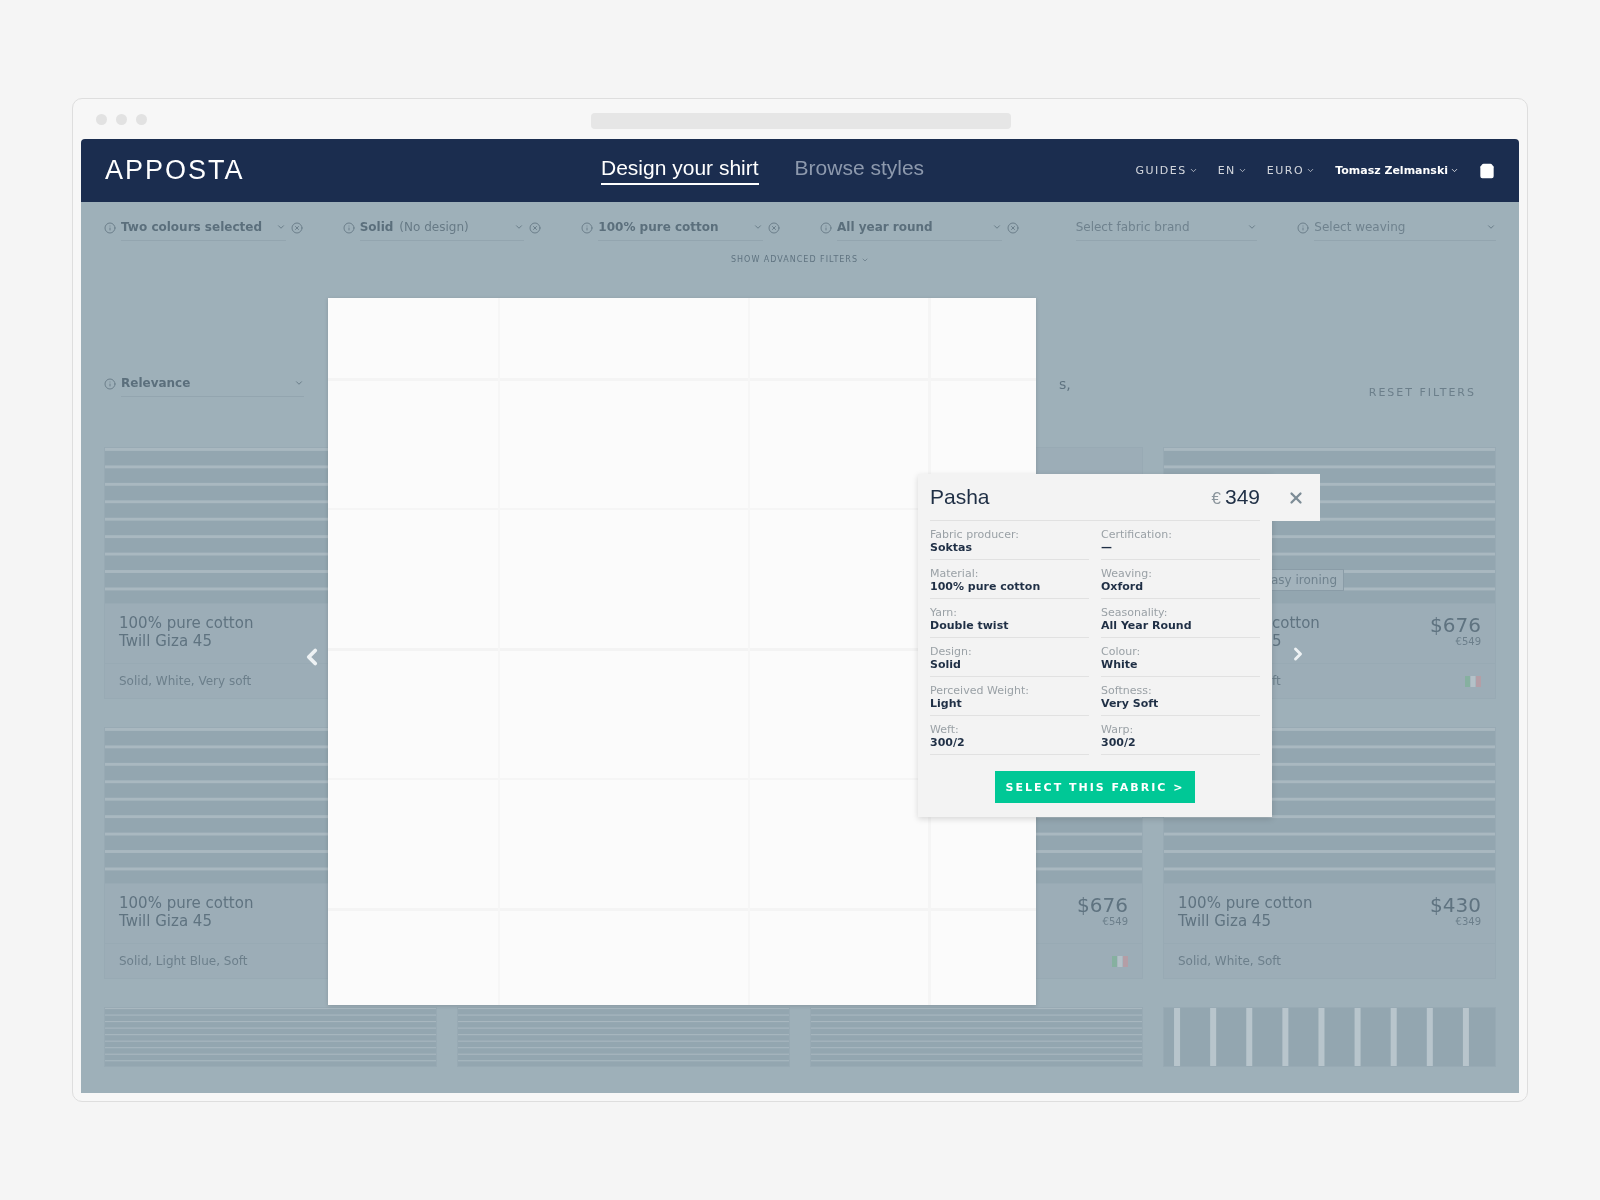 The image size is (1600, 1200). I want to click on user-menu: Tomasz Zelmanski, so click(1397, 170).